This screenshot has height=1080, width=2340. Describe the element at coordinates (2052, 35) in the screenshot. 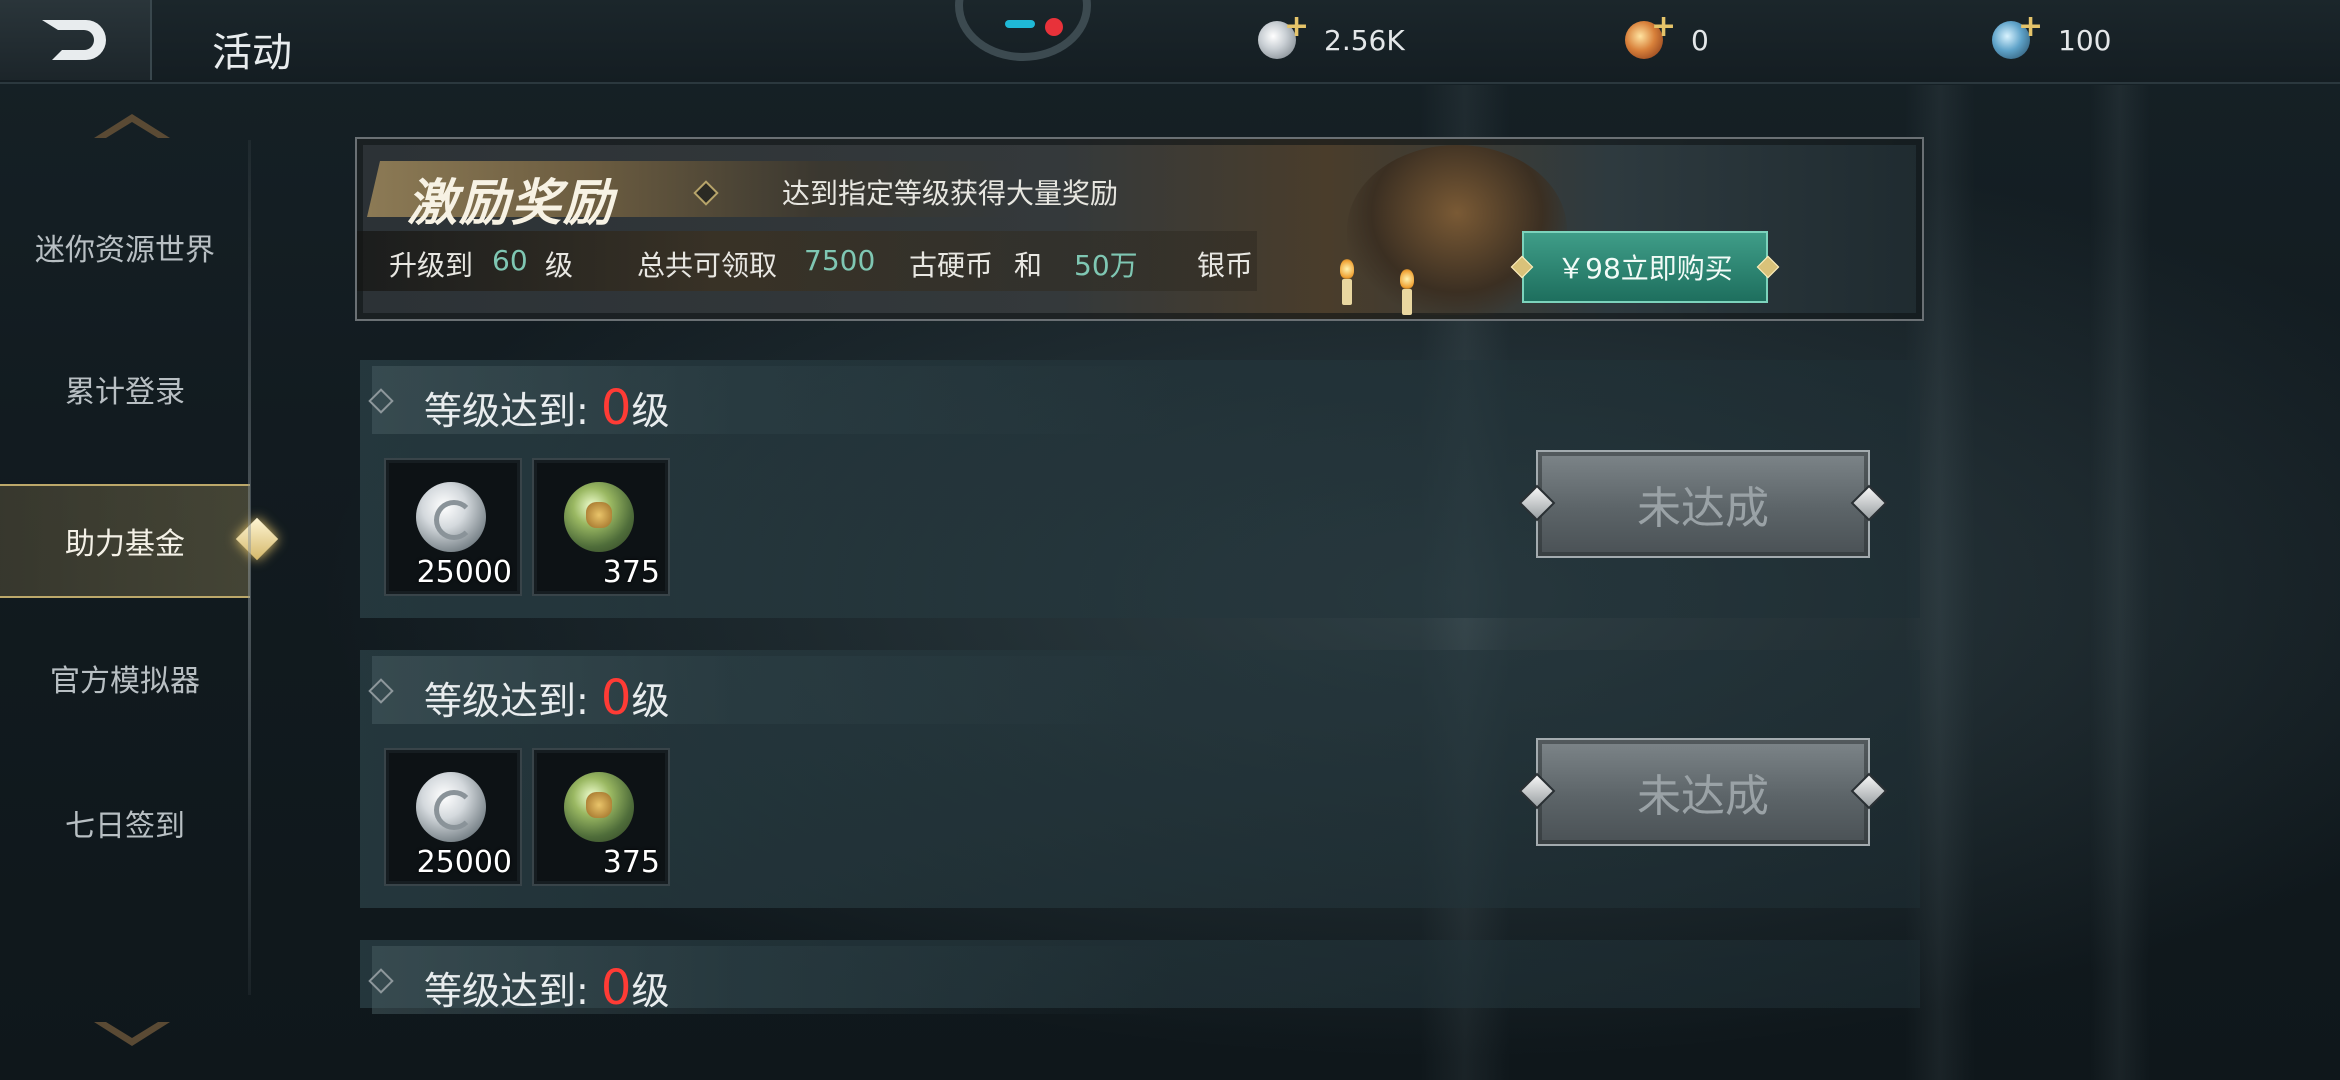

I see `currency-gem: + 100` at that location.